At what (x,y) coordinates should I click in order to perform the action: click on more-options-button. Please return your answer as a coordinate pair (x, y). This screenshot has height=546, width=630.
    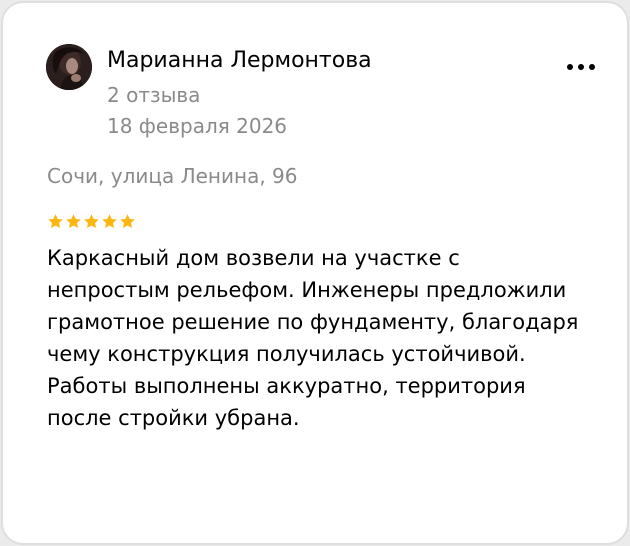
    Looking at the image, I should click on (581, 67).